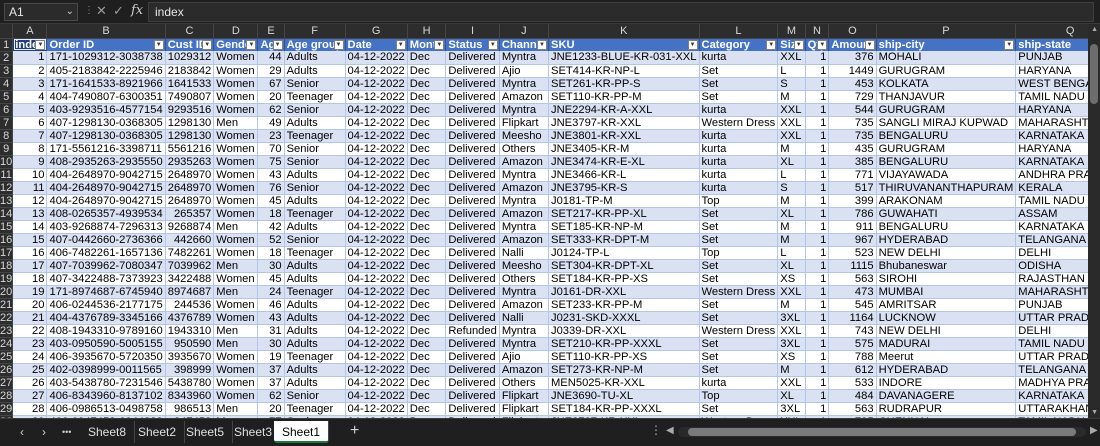 This screenshot has width=1100, height=446. What do you see at coordinates (7, 266) in the screenshot?
I see `row-header: 18` at bounding box center [7, 266].